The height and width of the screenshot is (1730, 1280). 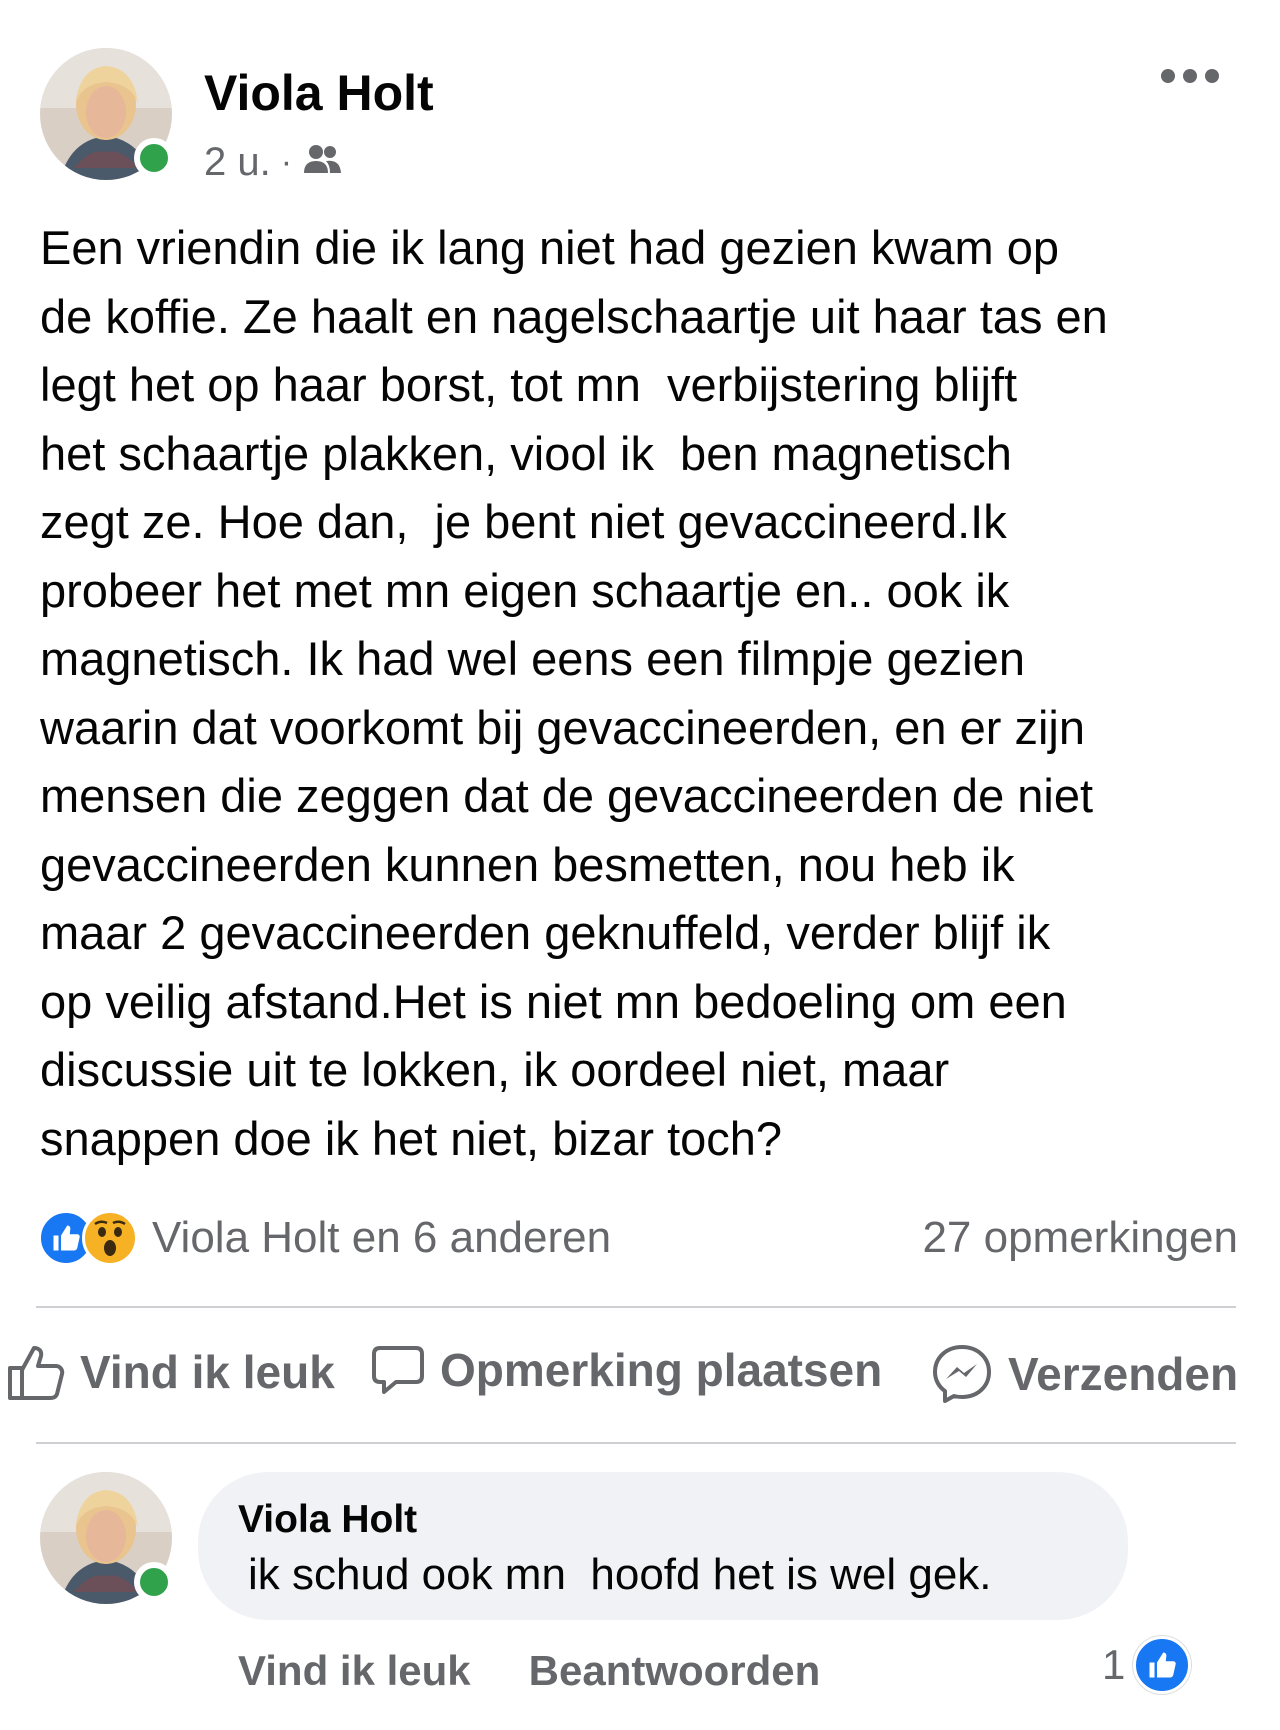 I want to click on commenter-avatar, so click(x=107, y=1538).